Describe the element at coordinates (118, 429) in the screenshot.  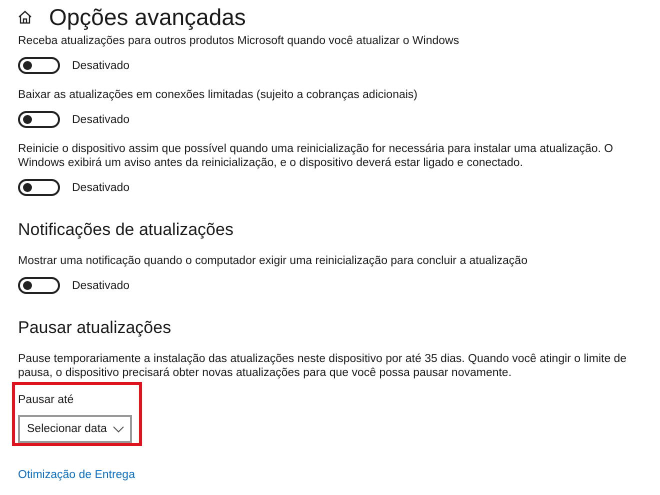
I see `chevron-down-icon` at that location.